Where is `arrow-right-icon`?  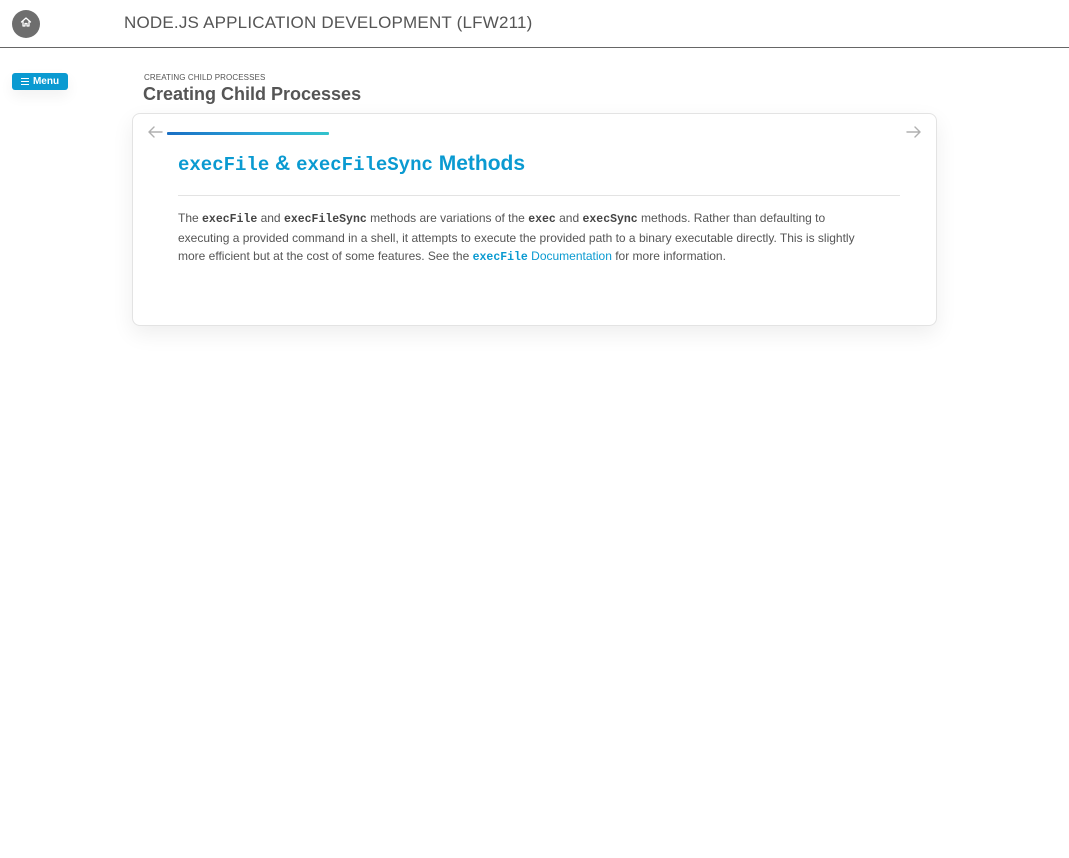 arrow-right-icon is located at coordinates (914, 134).